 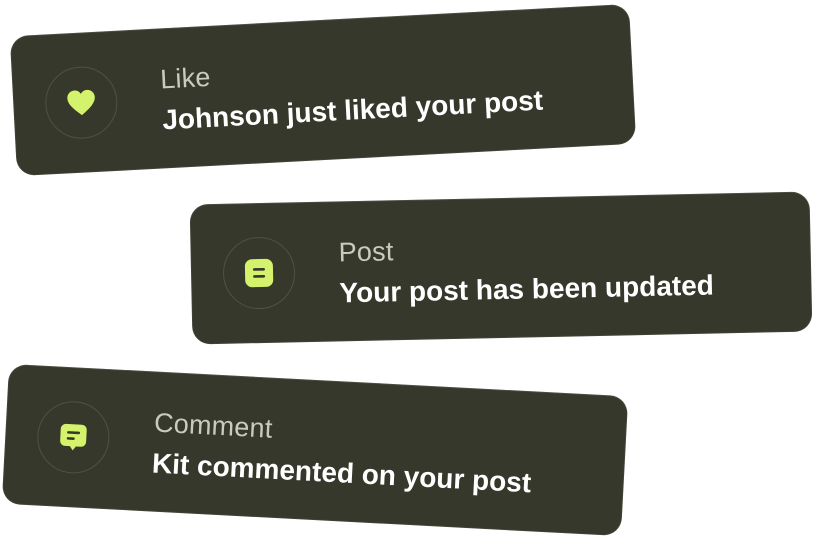 I want to click on heart-icon, so click(x=81, y=103).